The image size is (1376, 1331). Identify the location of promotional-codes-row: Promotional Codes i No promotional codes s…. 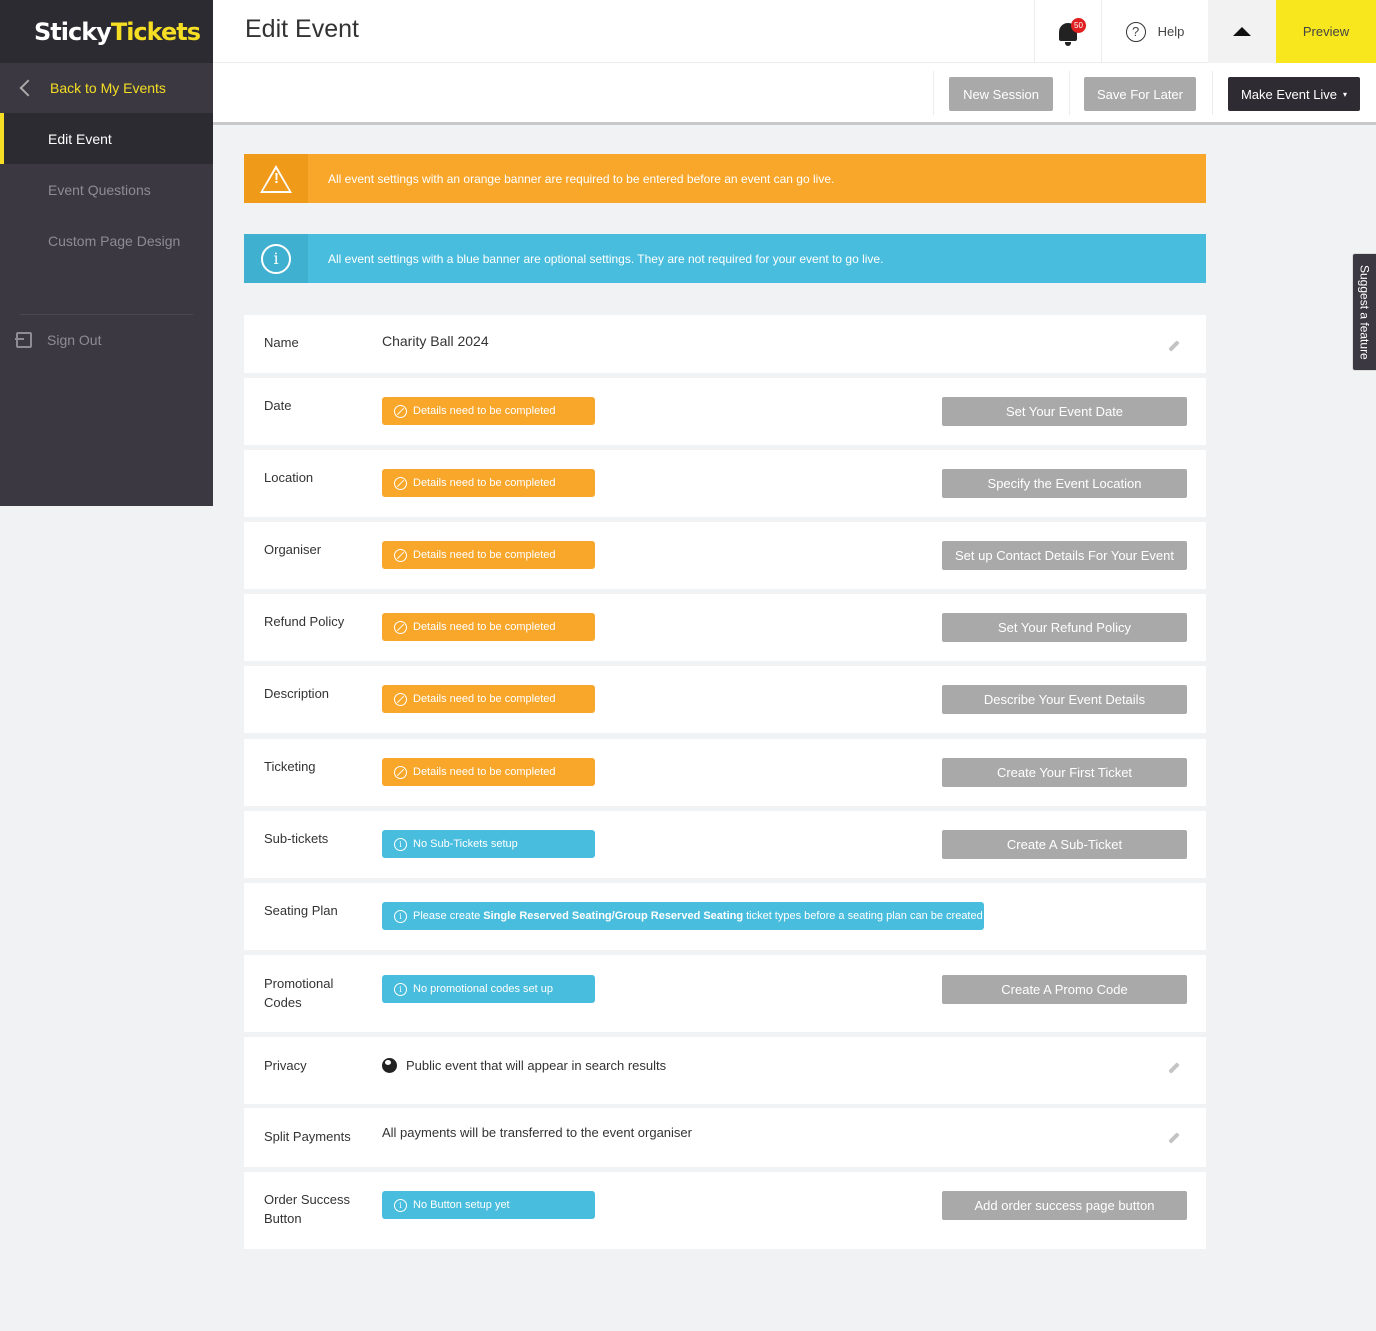
(725, 993).